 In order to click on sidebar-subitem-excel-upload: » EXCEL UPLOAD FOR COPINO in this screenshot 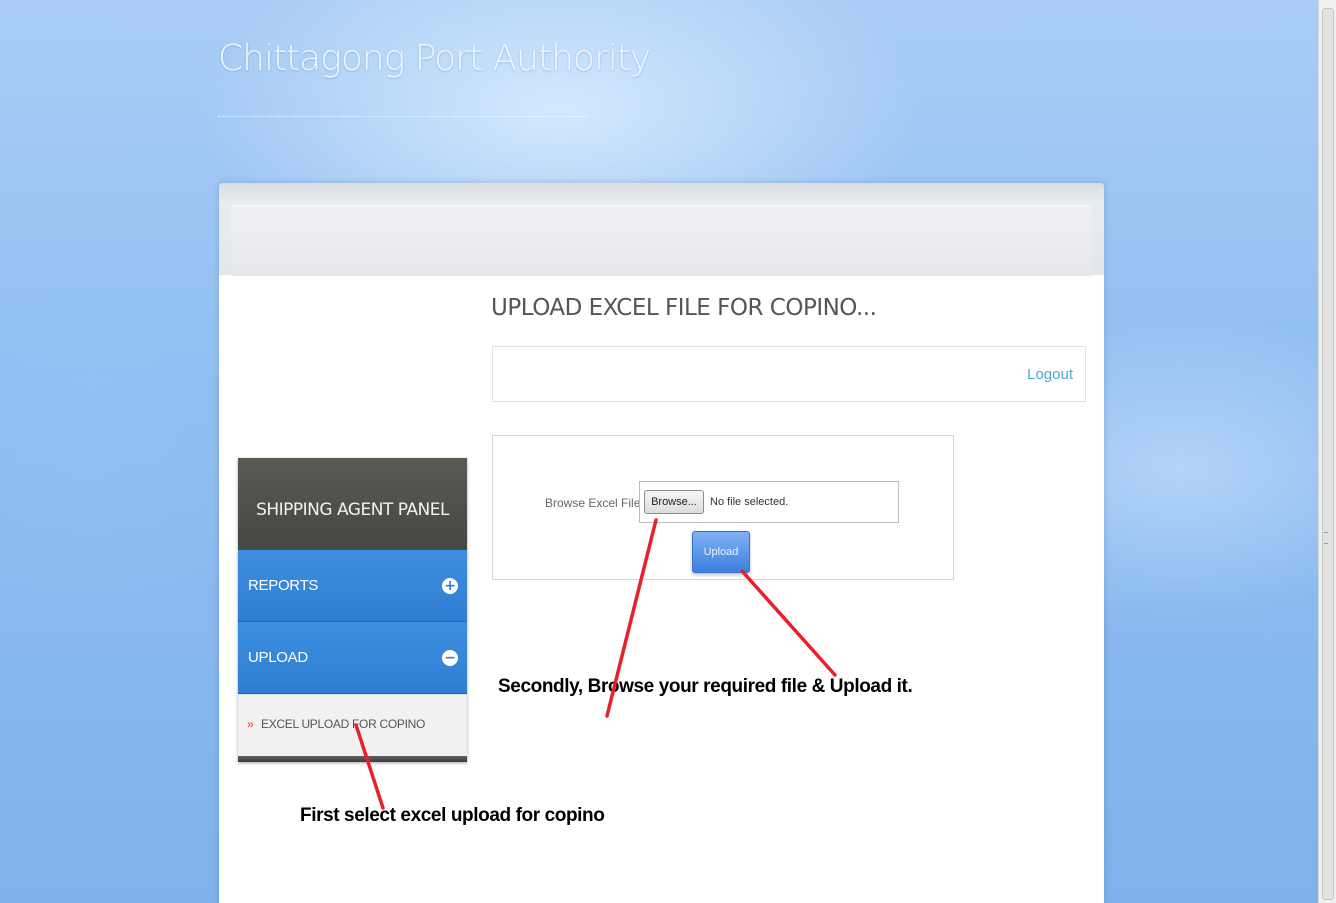, I will do `click(352, 725)`.